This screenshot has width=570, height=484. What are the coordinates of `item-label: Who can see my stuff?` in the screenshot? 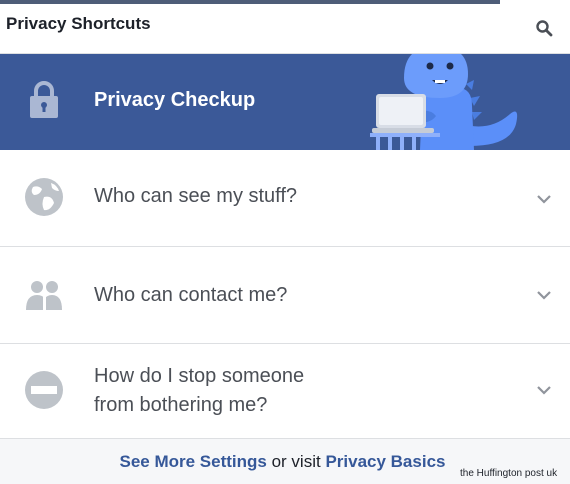 It's located at (196, 196).